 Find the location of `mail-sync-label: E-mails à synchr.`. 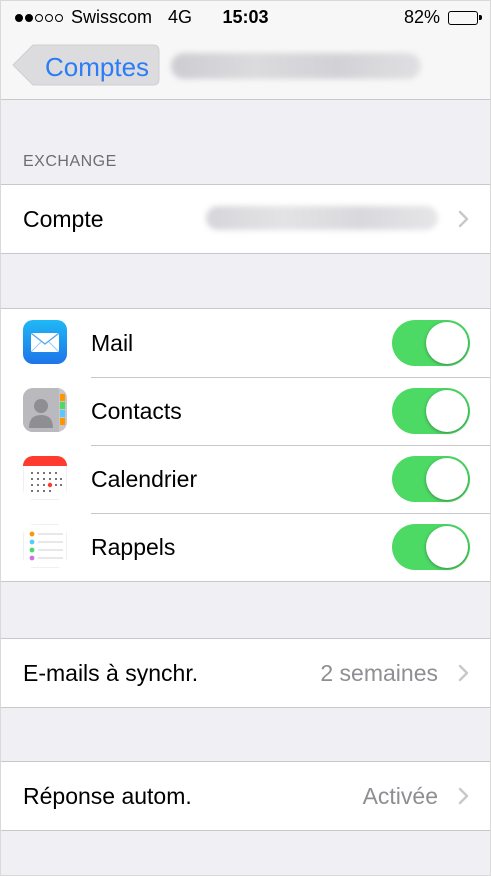

mail-sync-label: E-mails à synchr. is located at coordinates (111, 673).